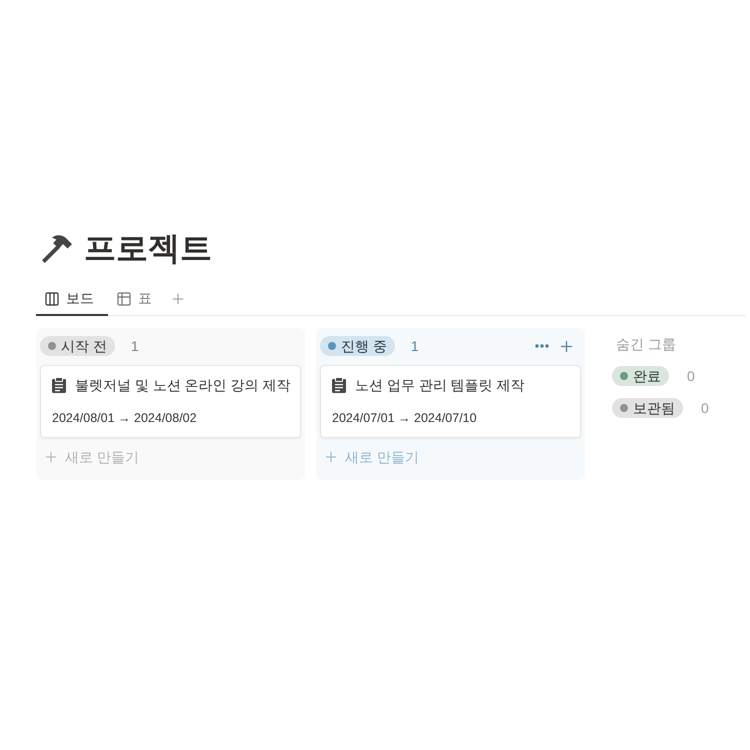 The image size is (750, 750). What do you see at coordinates (440, 385) in the screenshot?
I see `card-title: 노션 업무 관리 템플릿 제작` at bounding box center [440, 385].